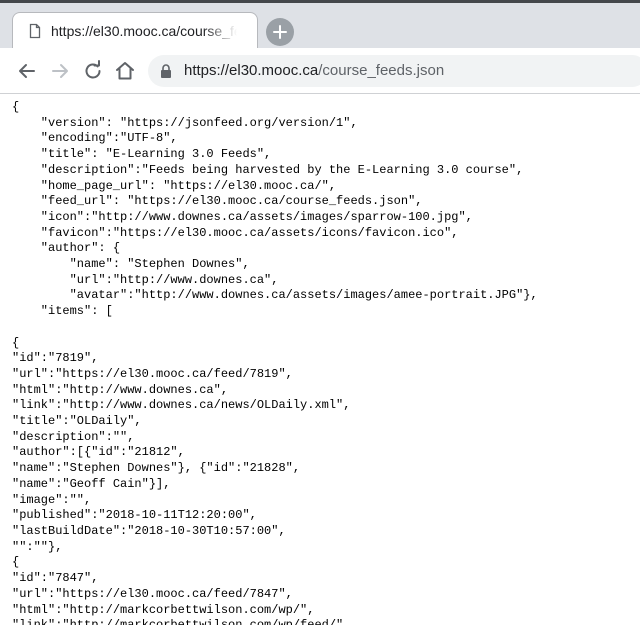 Image resolution: width=640 pixels, height=625 pixels. I want to click on json-line: "":""},, so click(37, 546).